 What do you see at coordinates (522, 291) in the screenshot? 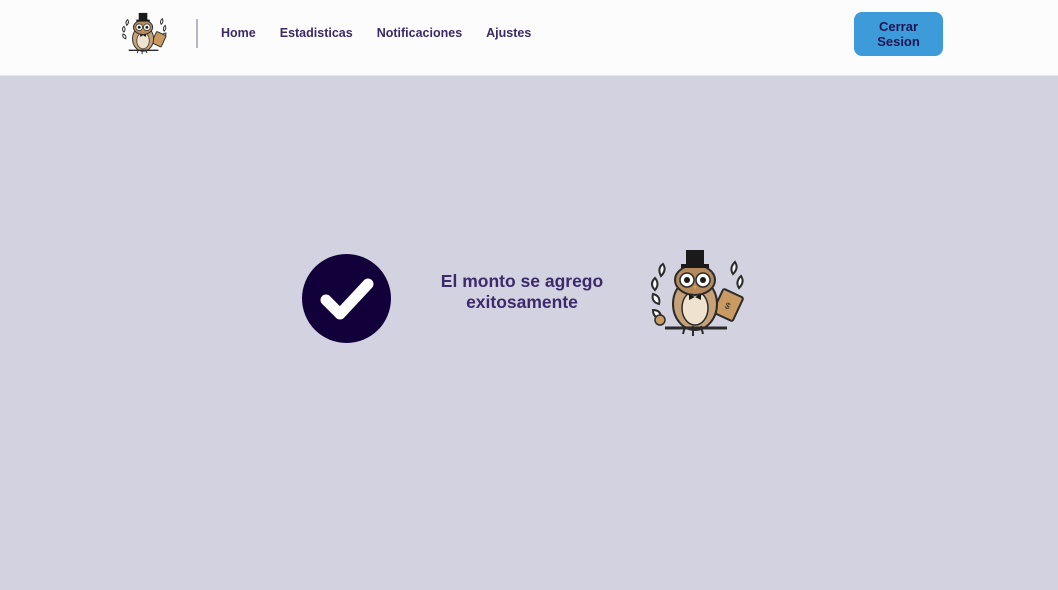
I see `success-message: El monto se agrego exitosamente` at bounding box center [522, 291].